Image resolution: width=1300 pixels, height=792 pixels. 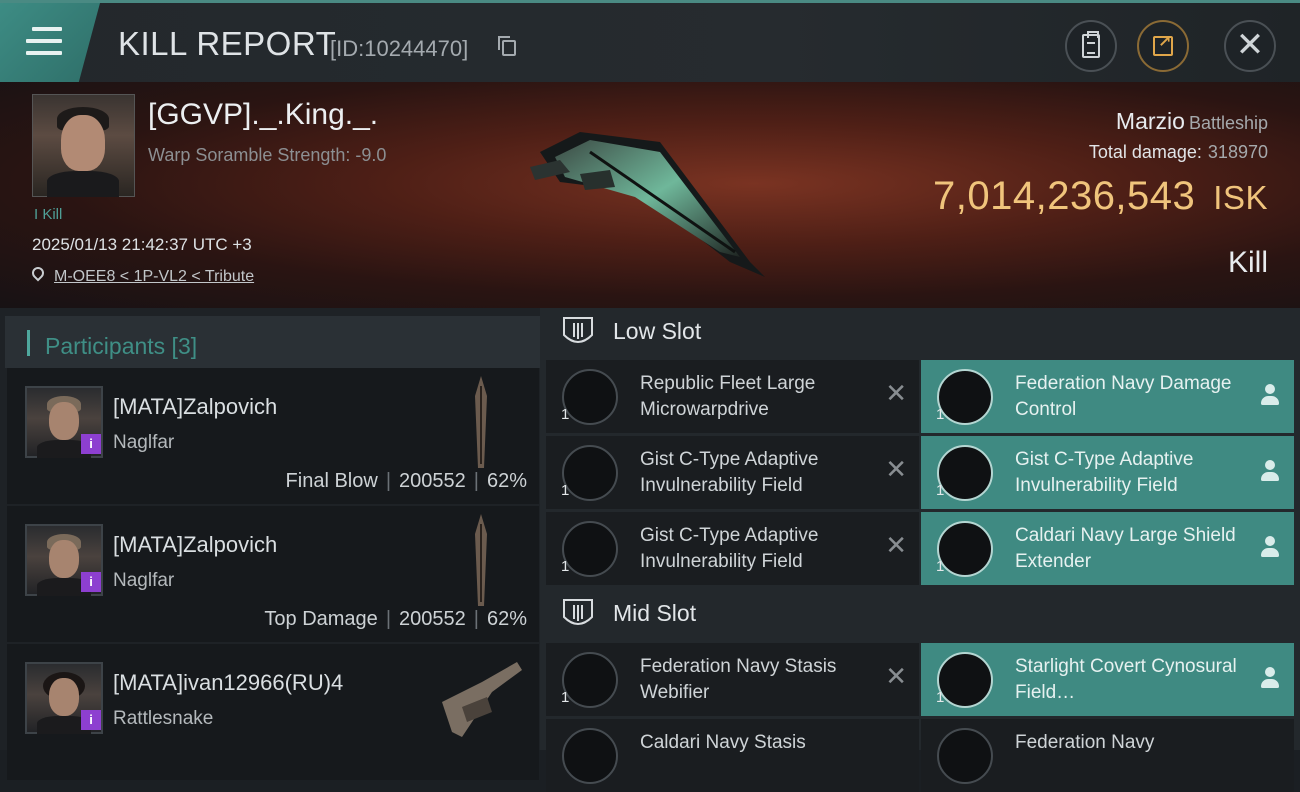 I want to click on damage-control-icon, so click(x=965, y=397).